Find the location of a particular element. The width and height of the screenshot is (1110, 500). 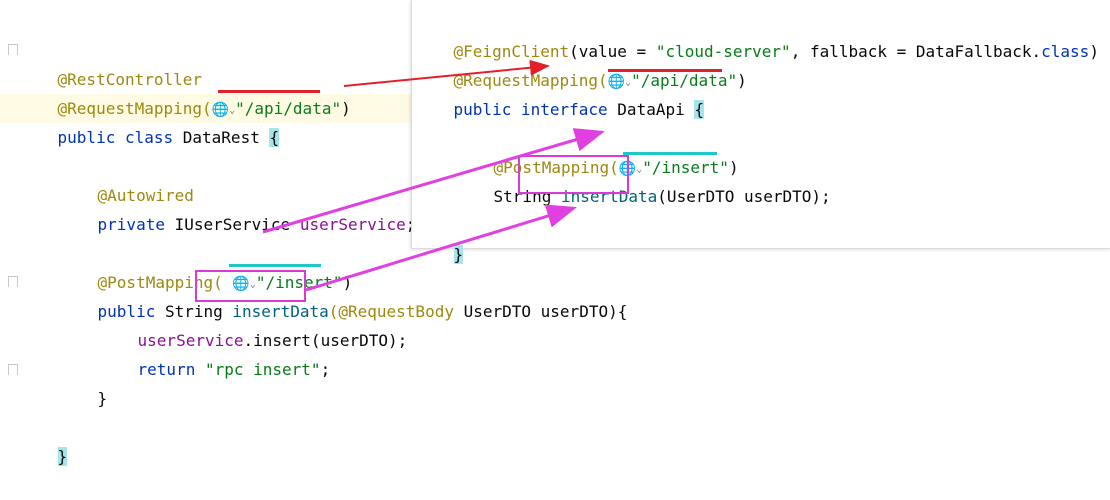

arrow-overlay is located at coordinates (433, 175).